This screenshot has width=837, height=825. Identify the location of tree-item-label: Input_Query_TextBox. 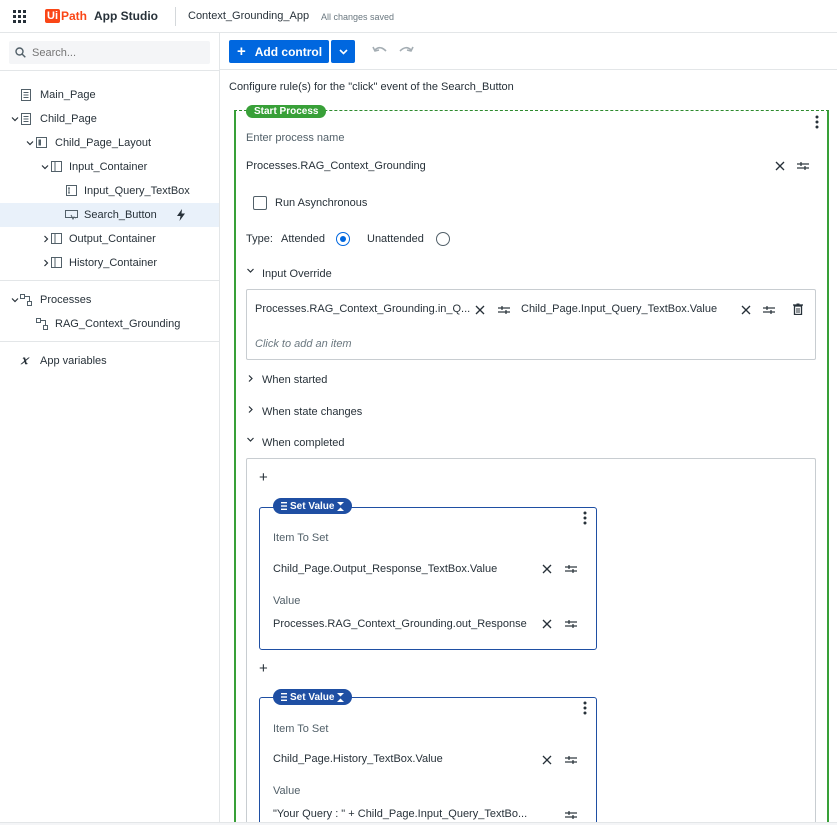
(137, 191).